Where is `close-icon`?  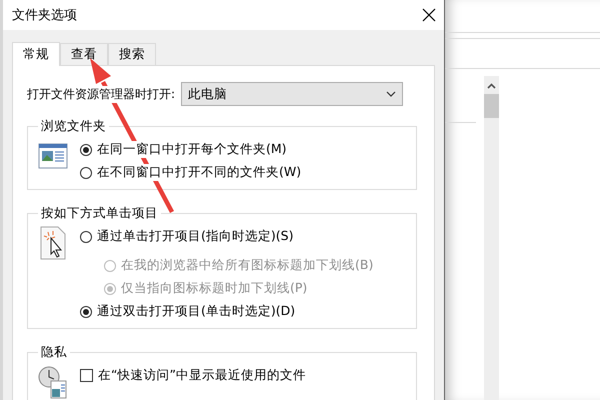
close-icon is located at coordinates (429, 15).